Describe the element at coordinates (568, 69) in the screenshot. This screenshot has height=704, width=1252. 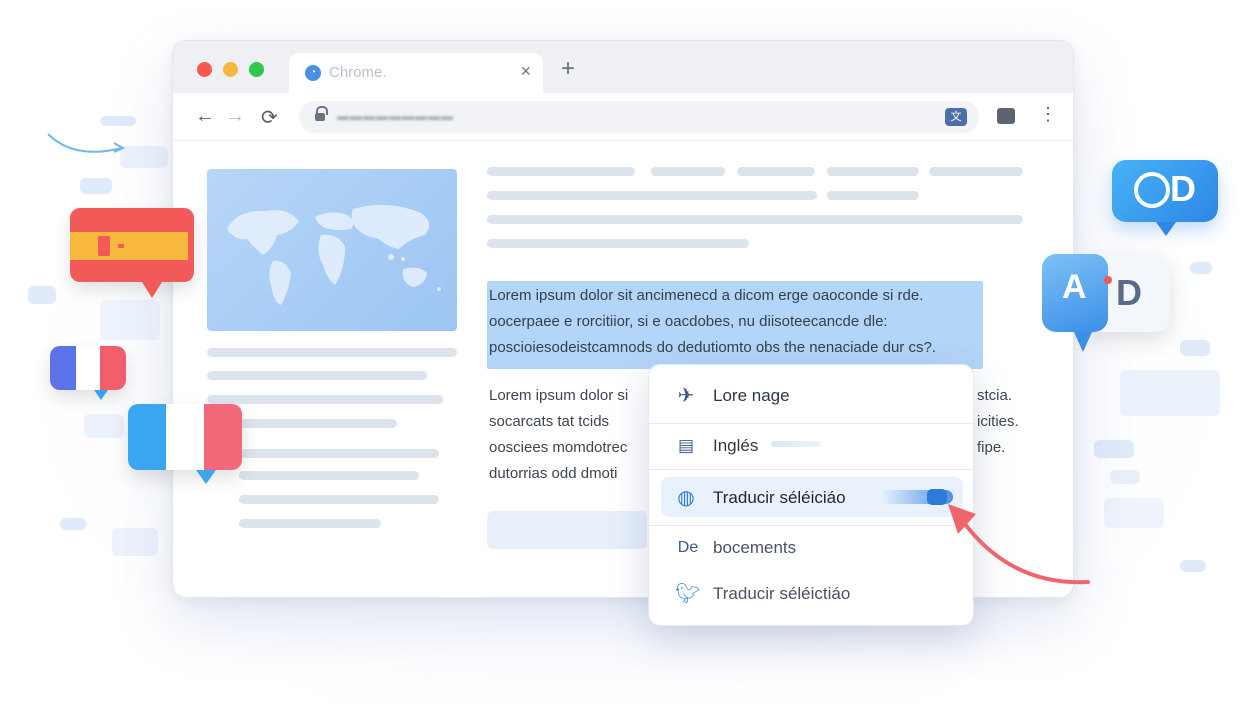
I see `new-tab-button: +` at that location.